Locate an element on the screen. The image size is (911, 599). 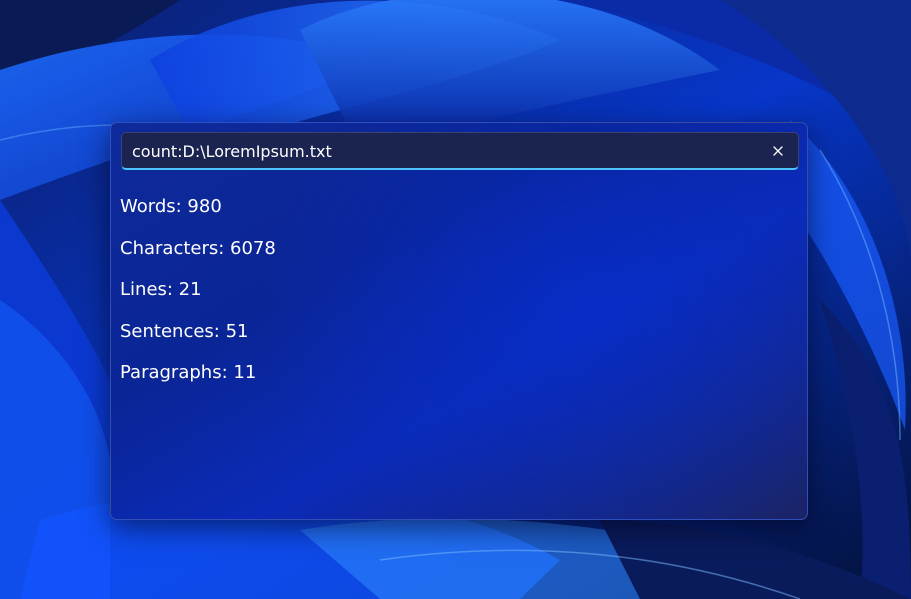
result-sentences: Sentences: 51 is located at coordinates (184, 331).